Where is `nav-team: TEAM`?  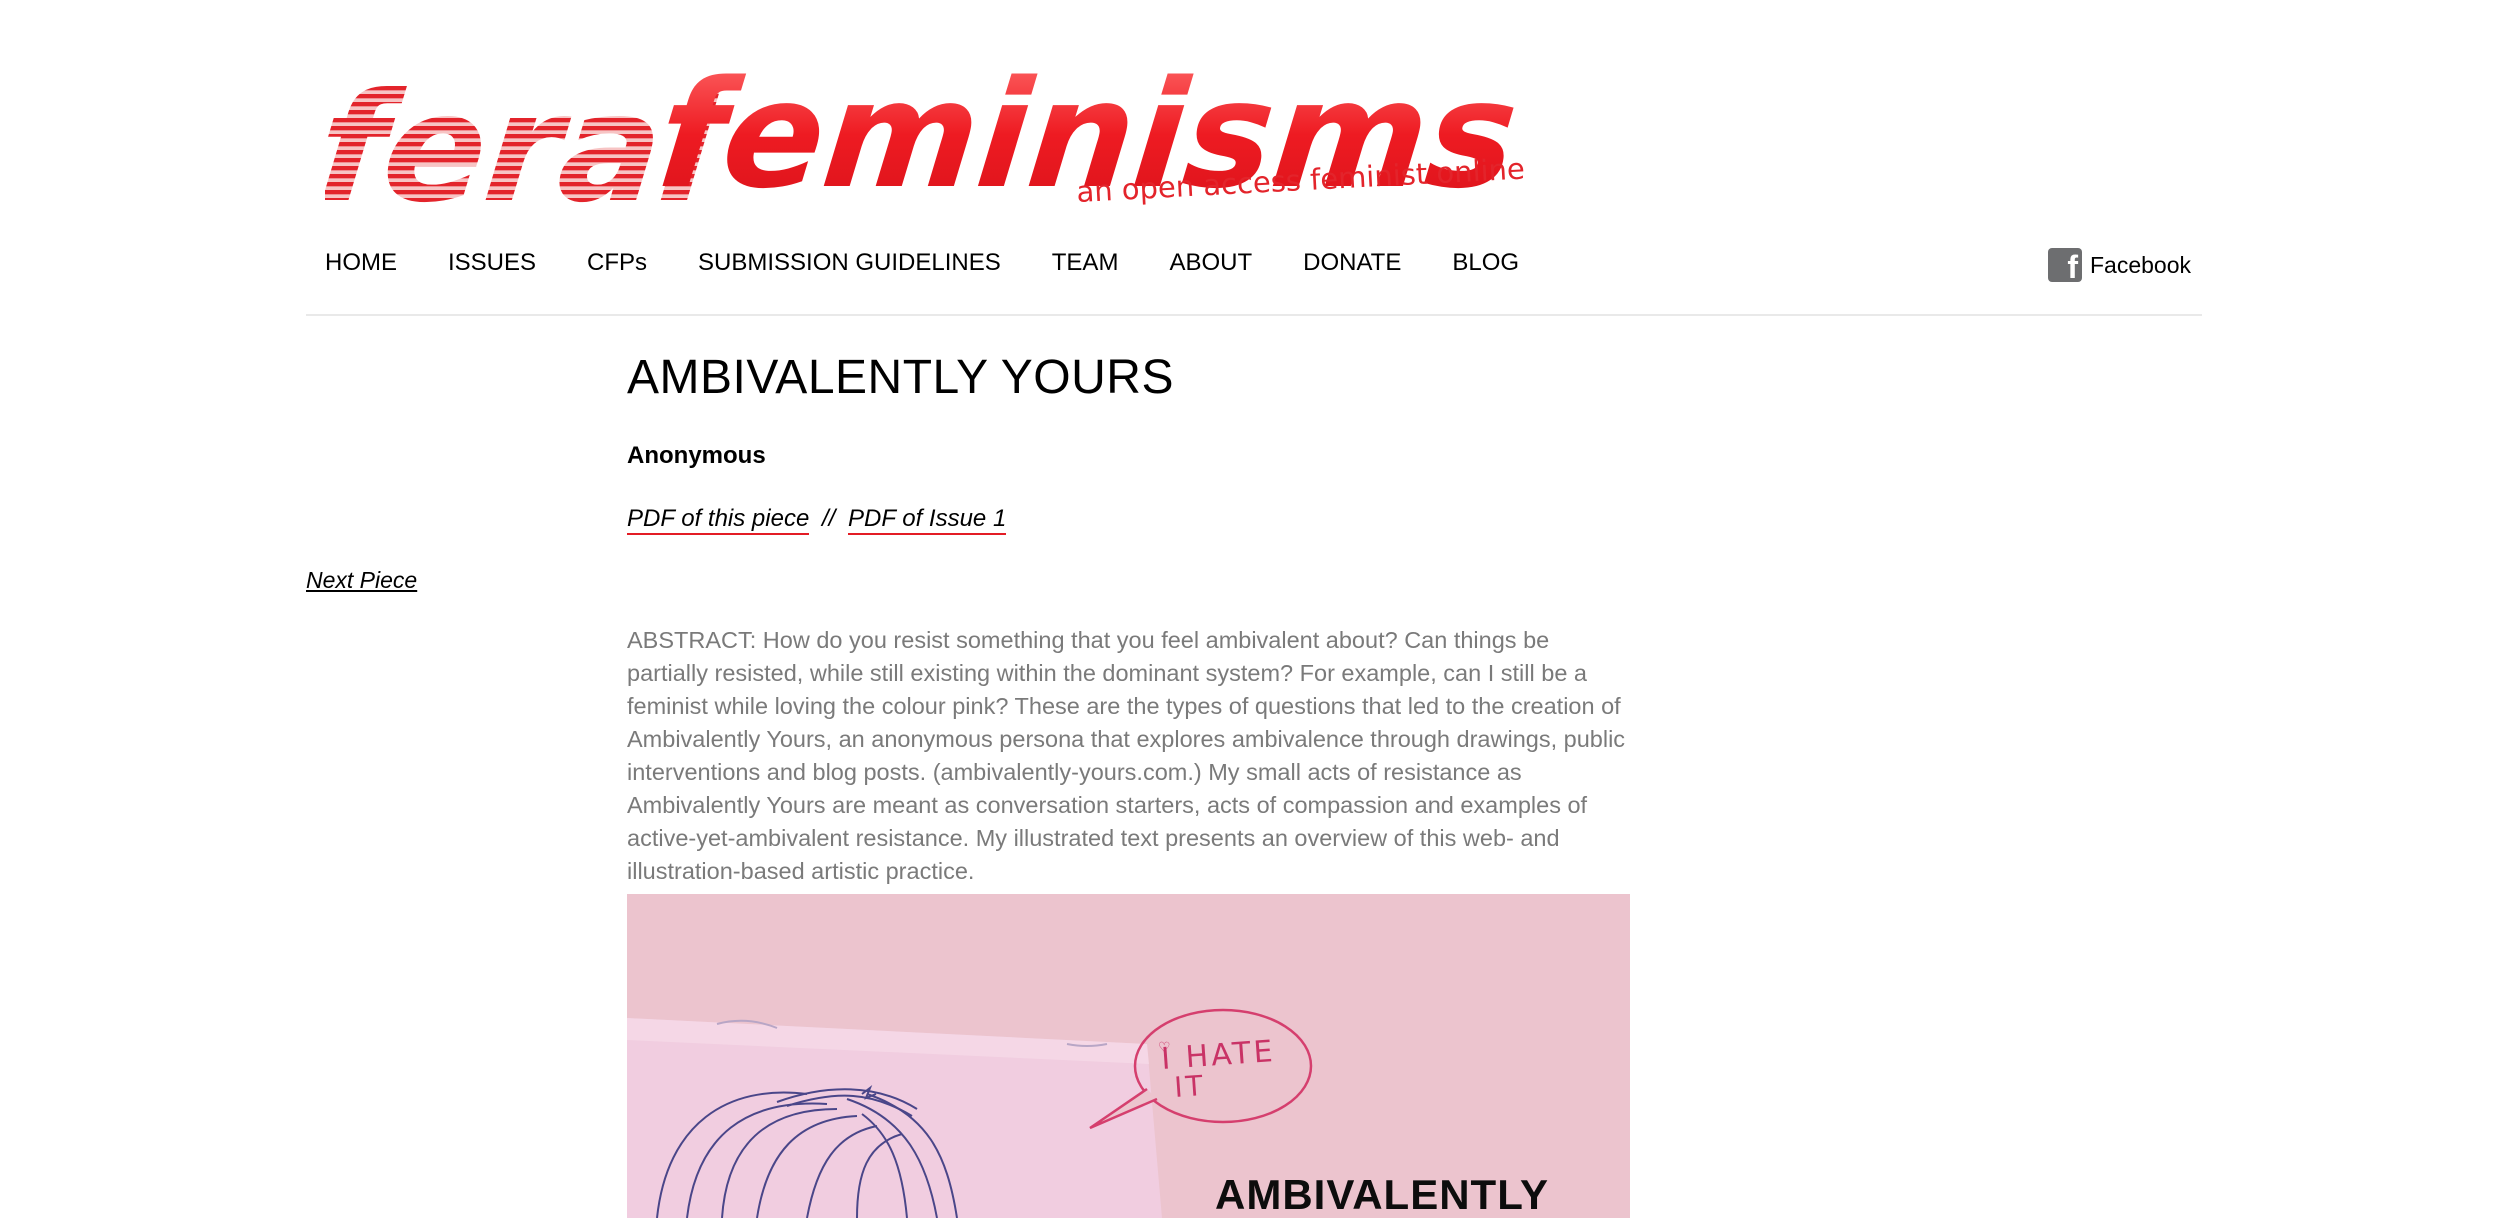
nav-team: TEAM is located at coordinates (1085, 263).